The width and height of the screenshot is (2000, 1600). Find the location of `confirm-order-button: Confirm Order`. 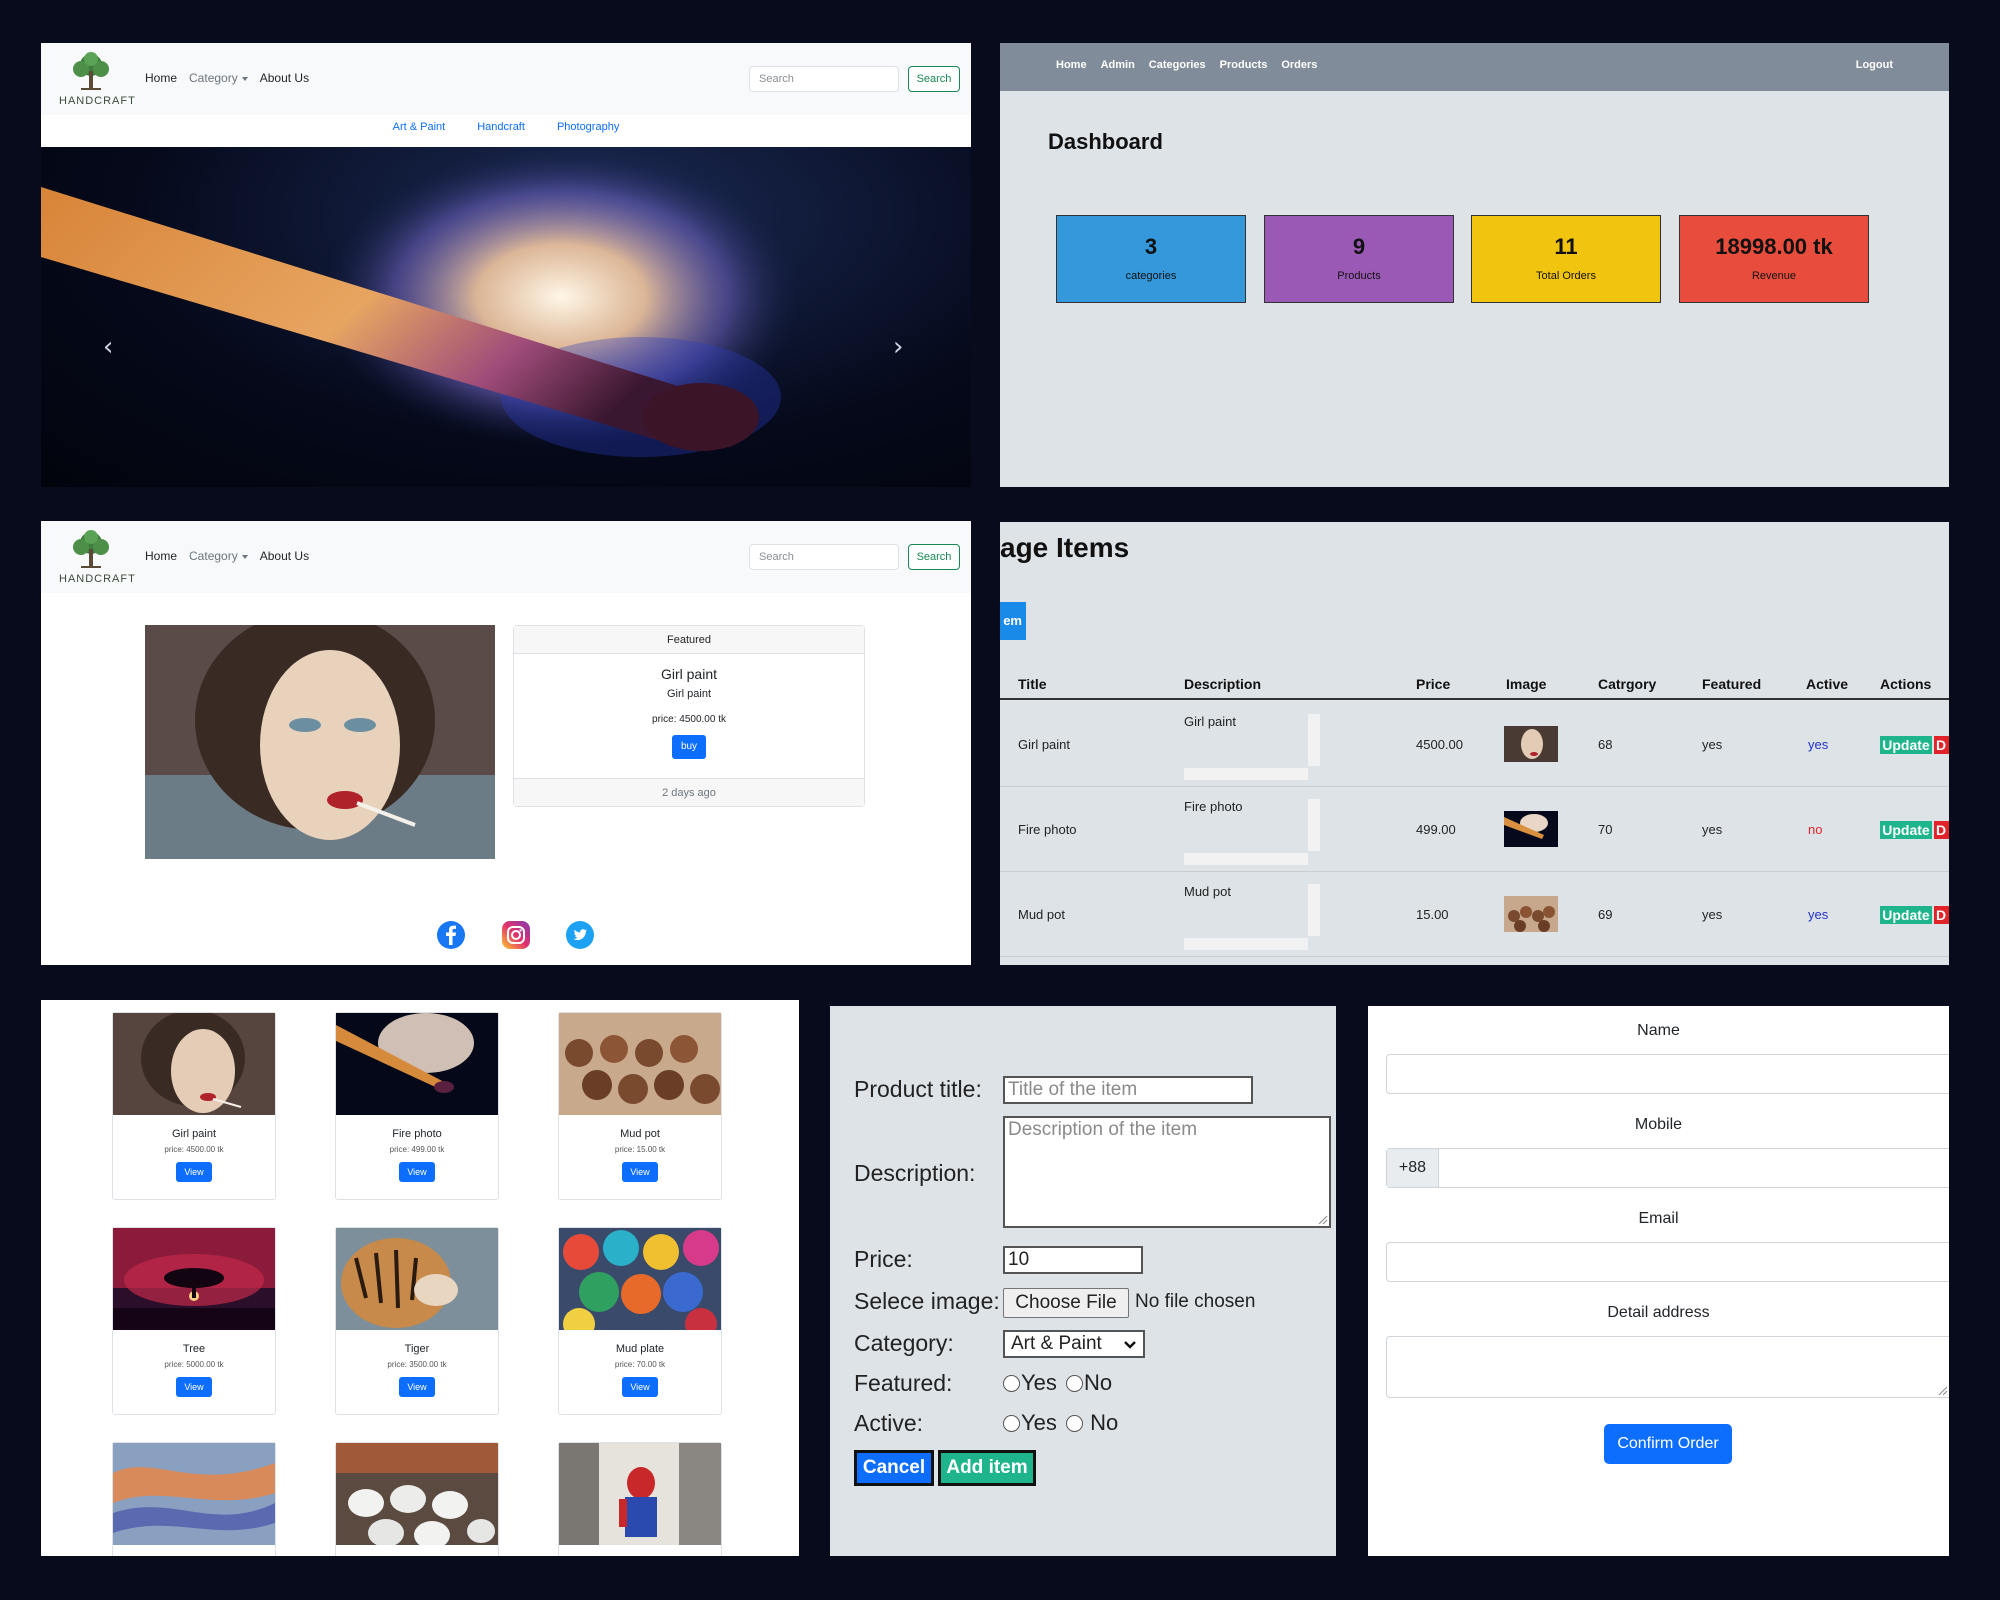

confirm-order-button: Confirm Order is located at coordinates (1668, 1444).